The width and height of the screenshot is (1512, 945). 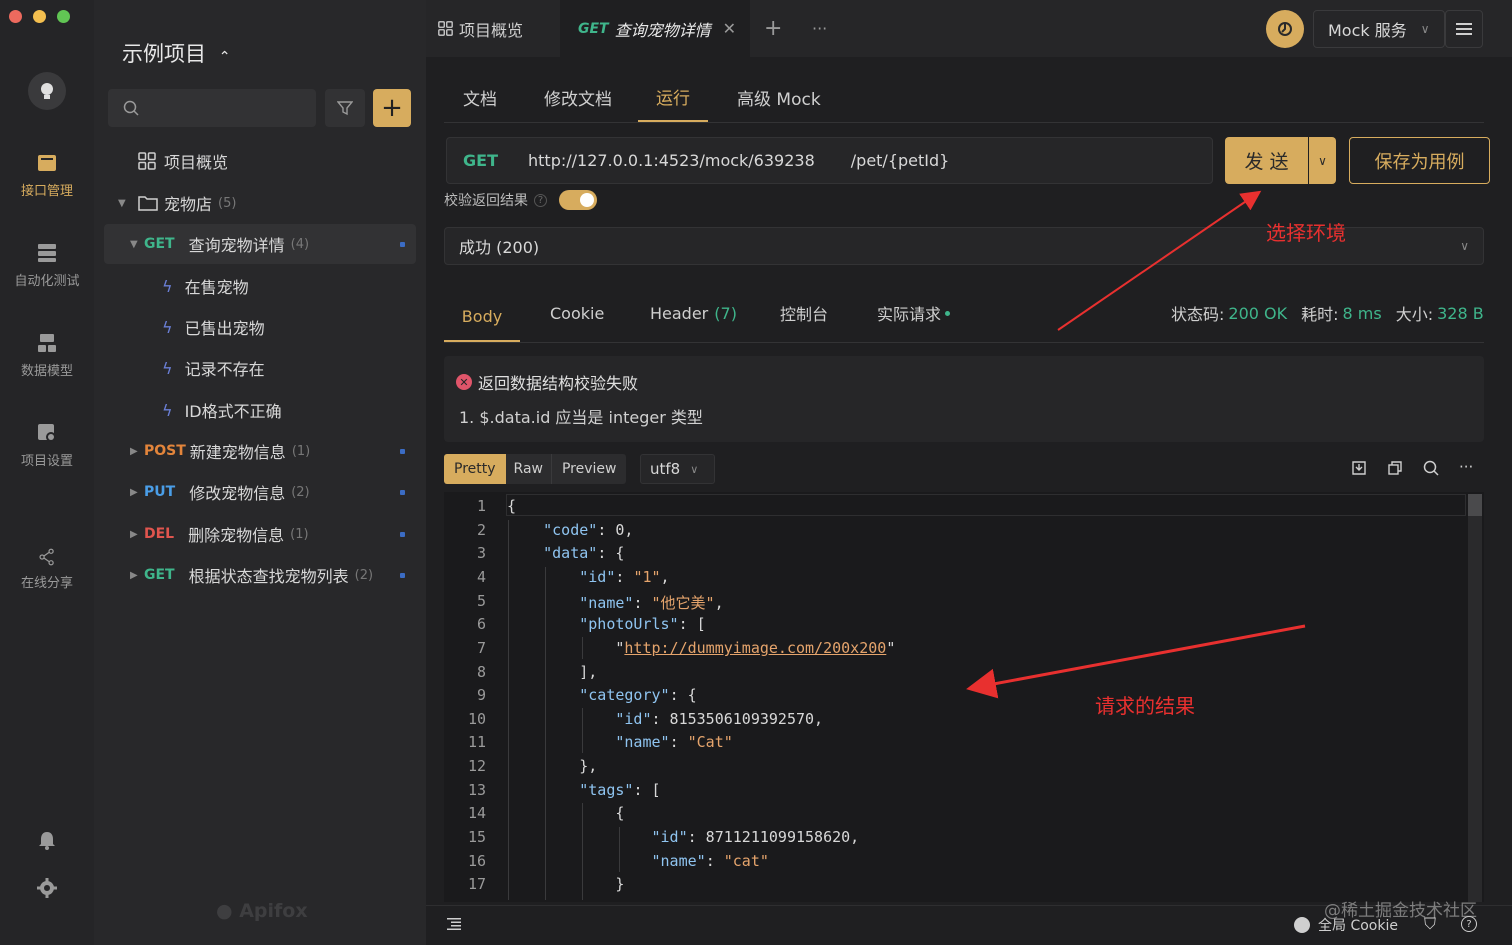 I want to click on time-value: 8 ms, so click(x=1362, y=313).